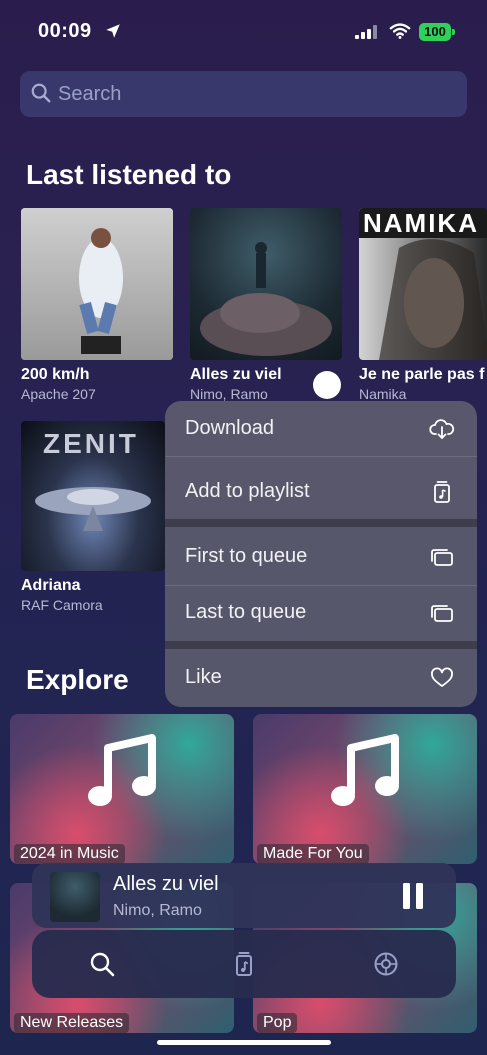 The height and width of the screenshot is (1055, 487). I want to click on home-indicator, so click(244, 1042).